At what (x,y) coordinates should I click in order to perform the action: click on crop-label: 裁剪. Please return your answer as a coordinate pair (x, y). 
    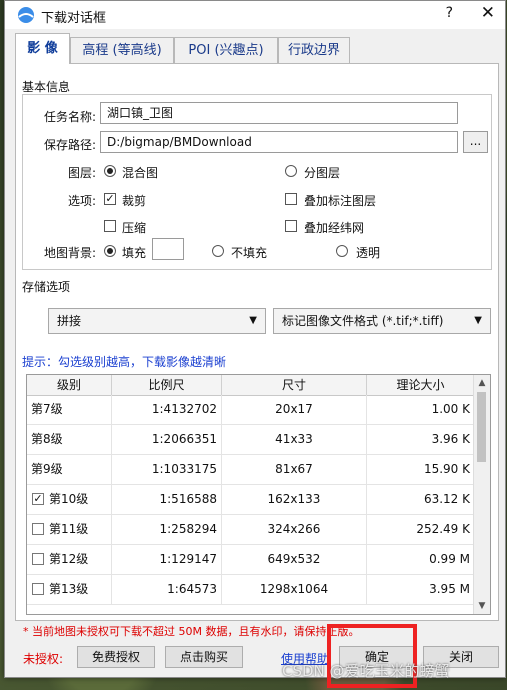
    Looking at the image, I should click on (134, 201).